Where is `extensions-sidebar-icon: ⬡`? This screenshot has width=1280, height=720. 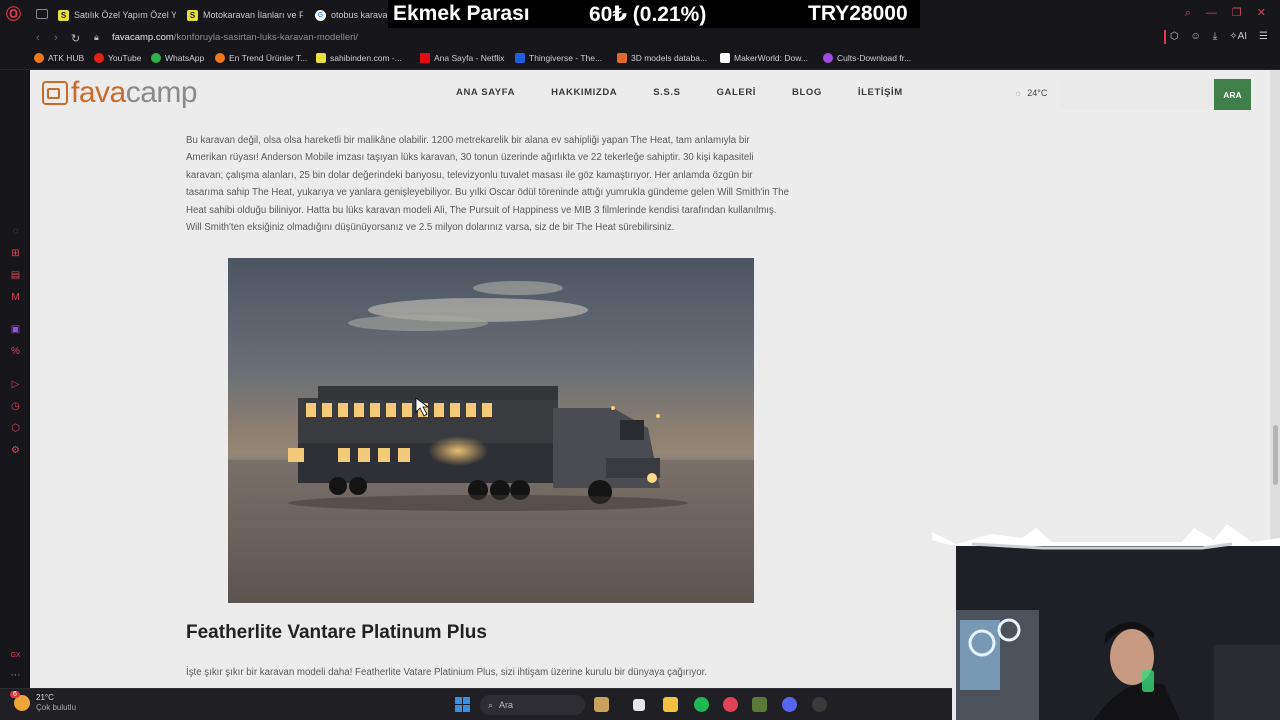 extensions-sidebar-icon: ⬡ is located at coordinates (15, 428).